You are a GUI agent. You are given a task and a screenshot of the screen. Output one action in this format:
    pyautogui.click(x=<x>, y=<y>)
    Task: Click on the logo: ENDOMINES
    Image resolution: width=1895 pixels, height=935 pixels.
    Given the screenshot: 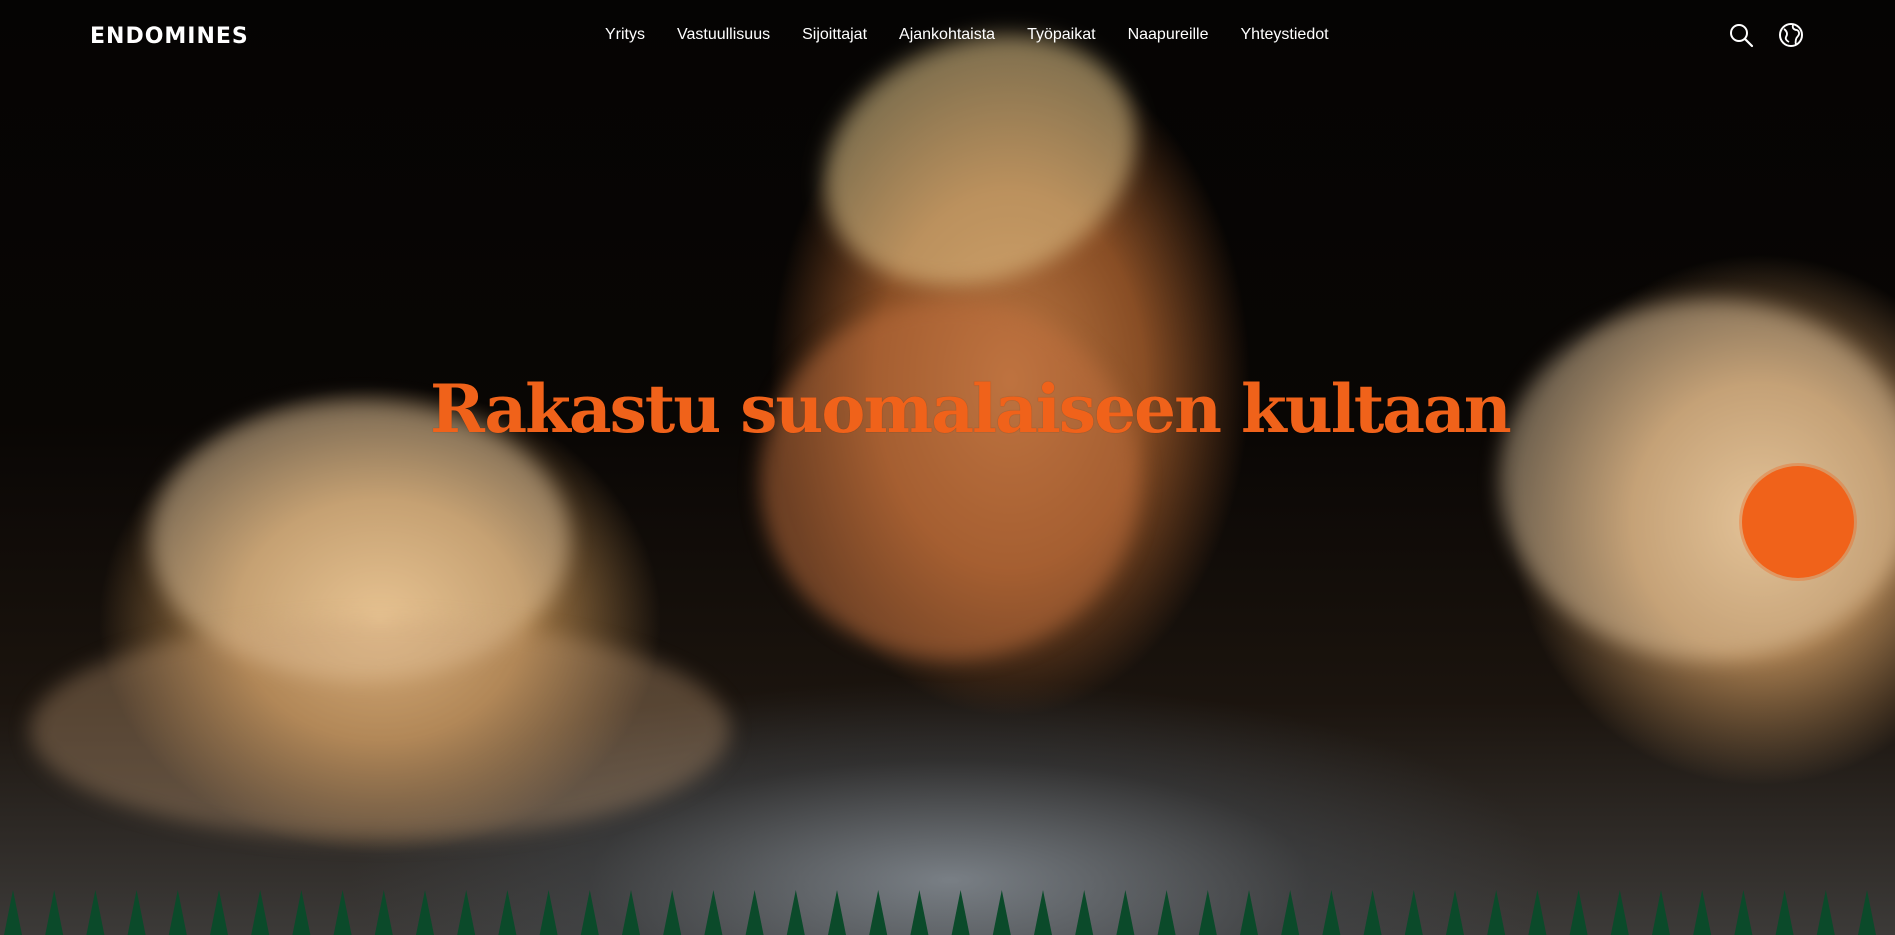 What is the action you would take?
    pyautogui.click(x=169, y=36)
    